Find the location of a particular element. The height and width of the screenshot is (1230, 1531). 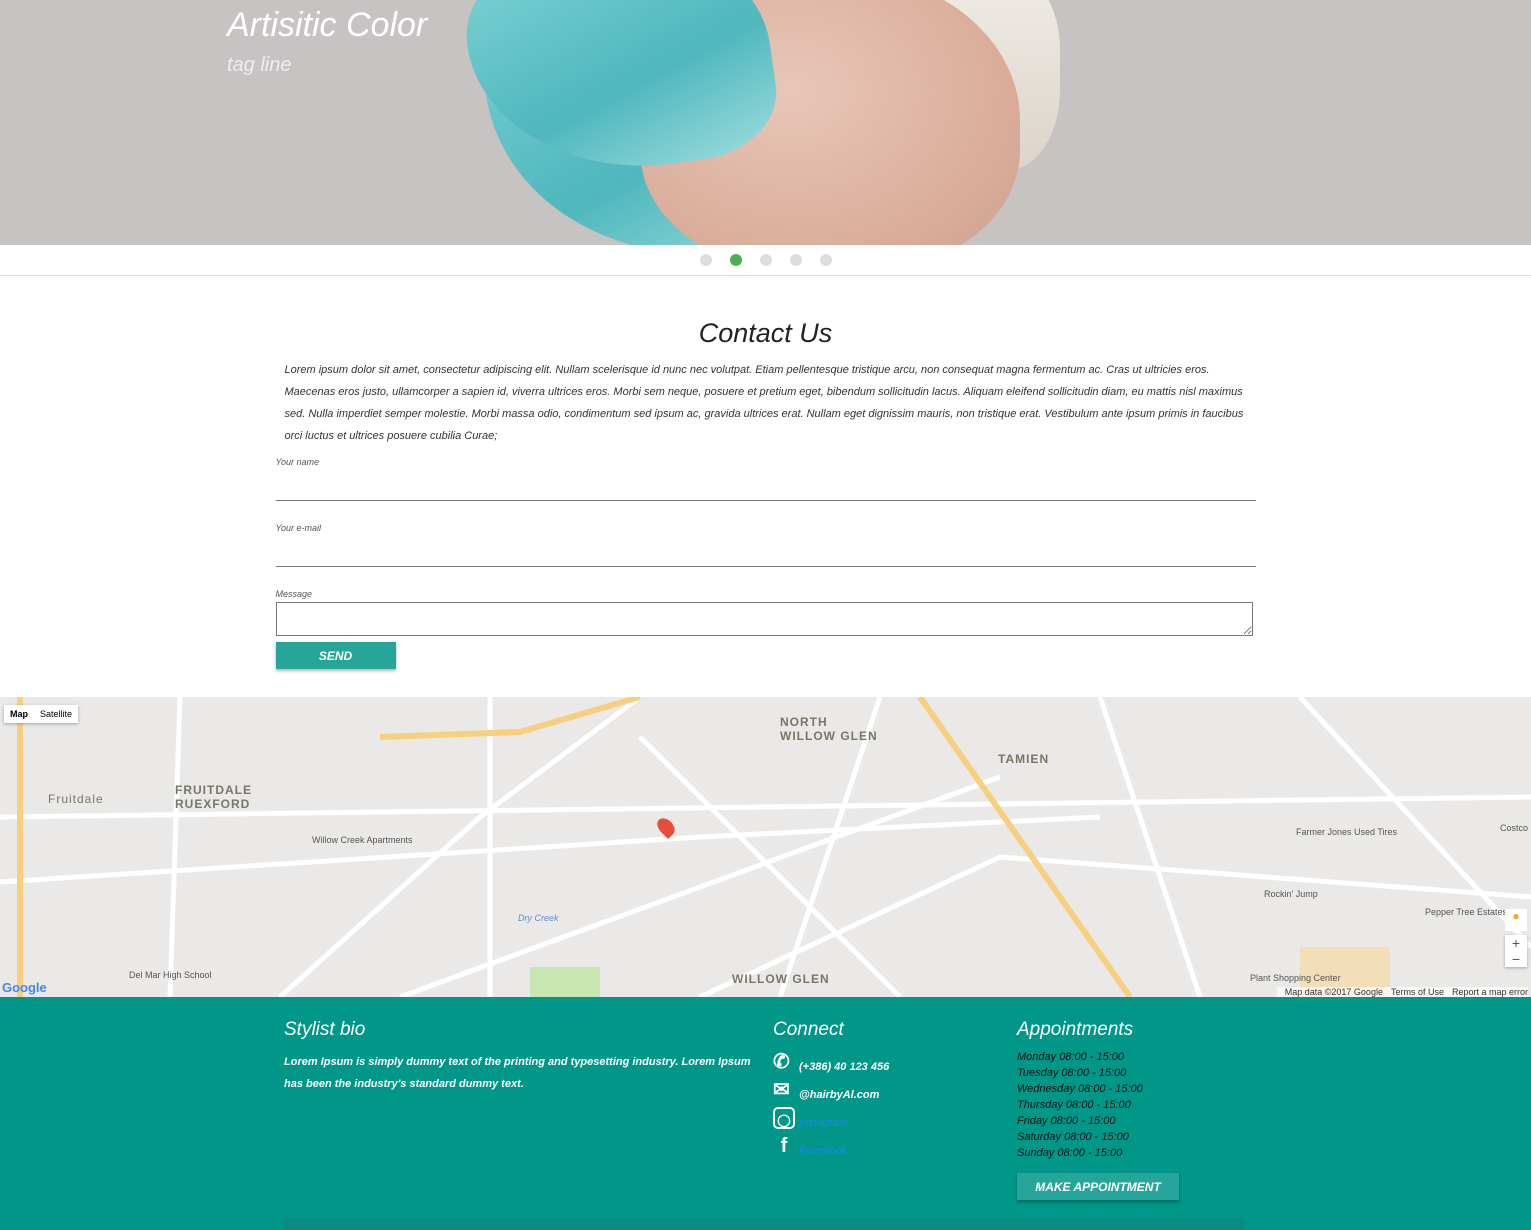

email-address: @hairbyAl.com is located at coordinates (839, 1095).